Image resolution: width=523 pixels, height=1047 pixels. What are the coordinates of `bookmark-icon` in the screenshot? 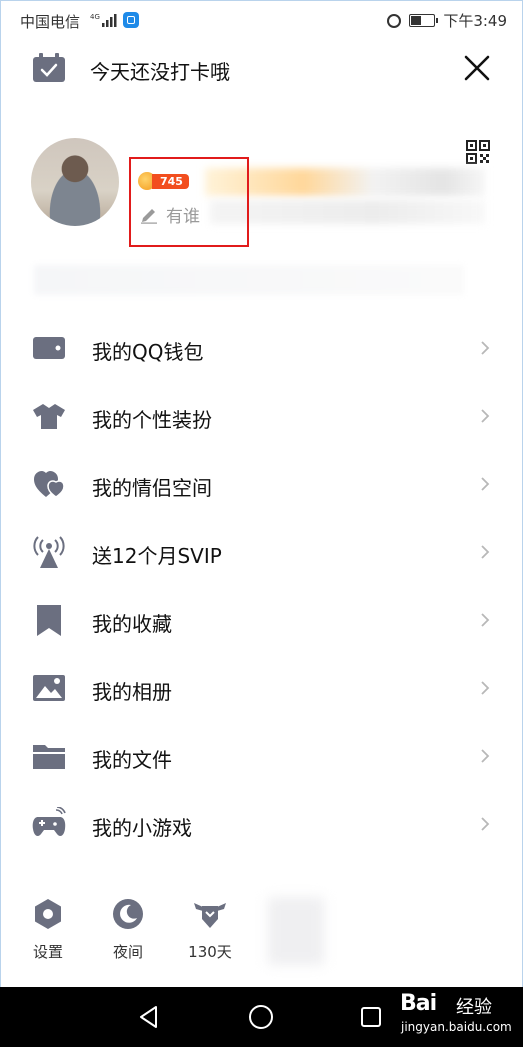 It's located at (49, 620).